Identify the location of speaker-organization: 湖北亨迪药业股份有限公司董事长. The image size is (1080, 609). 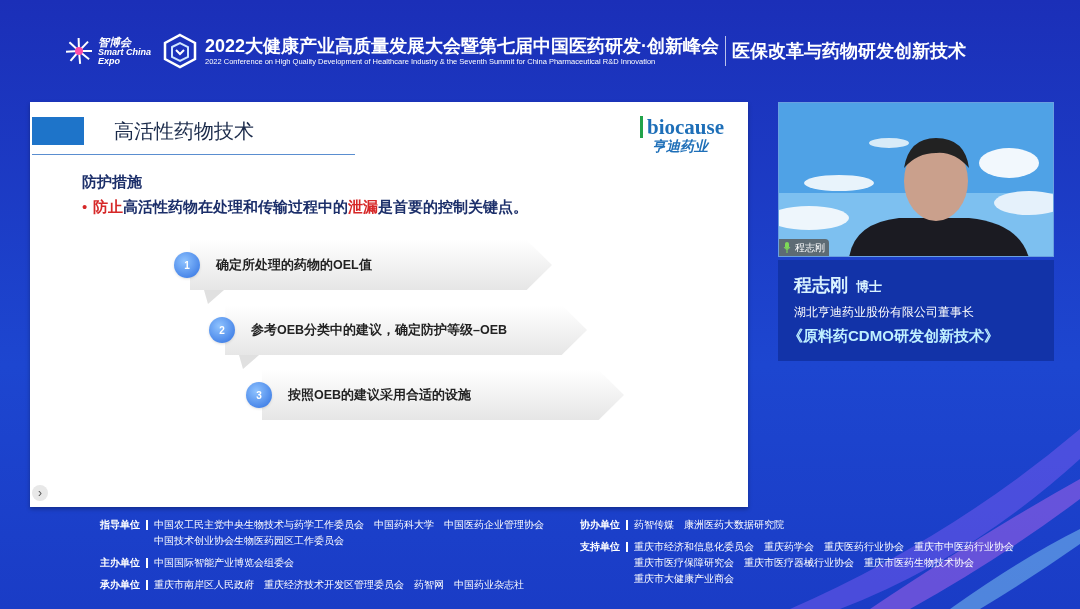
(884, 312).